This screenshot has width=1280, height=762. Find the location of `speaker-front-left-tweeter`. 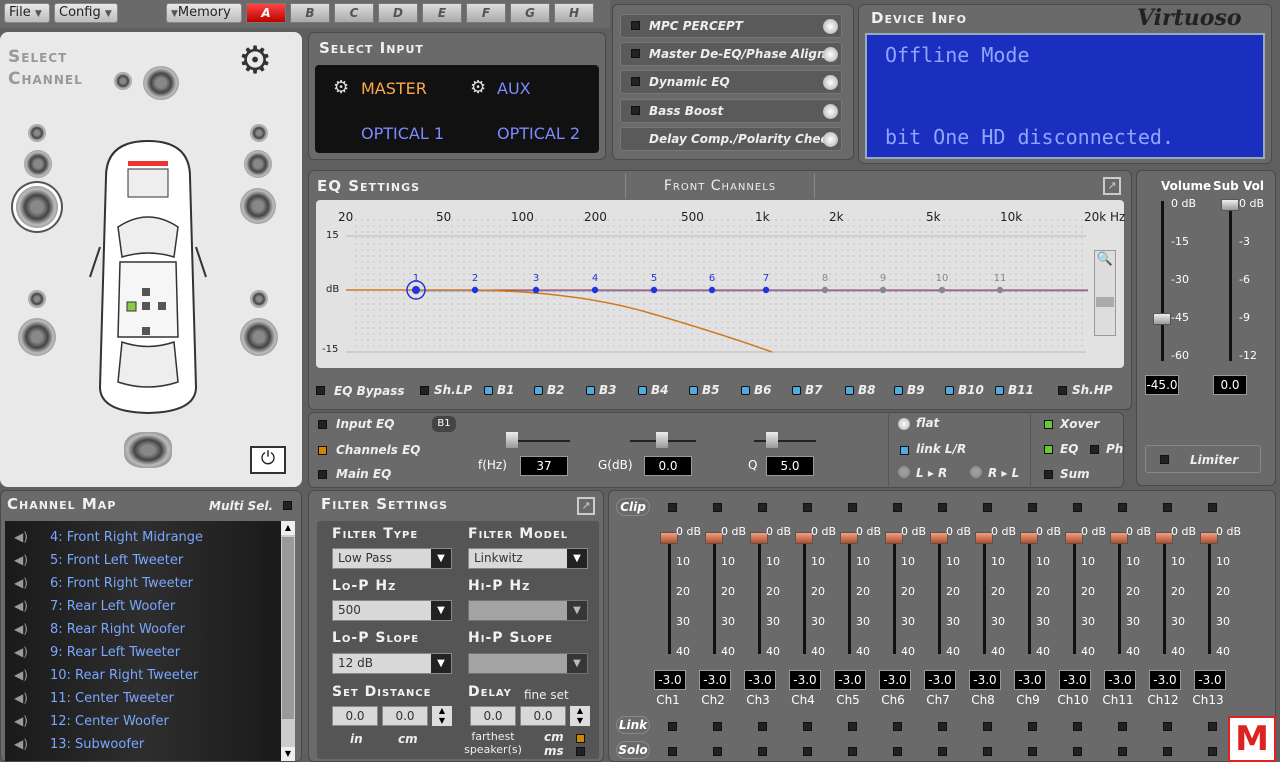

speaker-front-left-tweeter is located at coordinates (37, 133).